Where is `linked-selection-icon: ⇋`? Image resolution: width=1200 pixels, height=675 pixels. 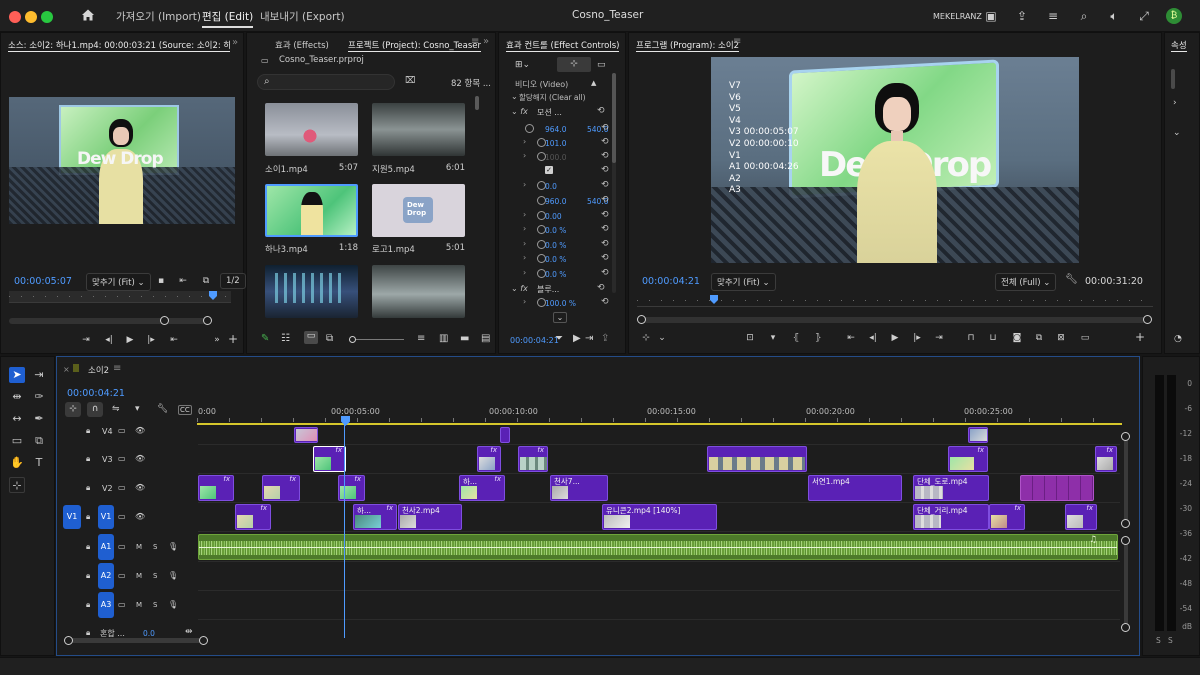 linked-selection-icon: ⇋ is located at coordinates (116, 409).